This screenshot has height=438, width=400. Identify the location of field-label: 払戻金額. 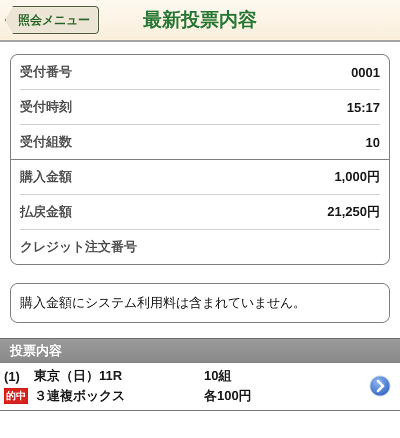
(46, 212).